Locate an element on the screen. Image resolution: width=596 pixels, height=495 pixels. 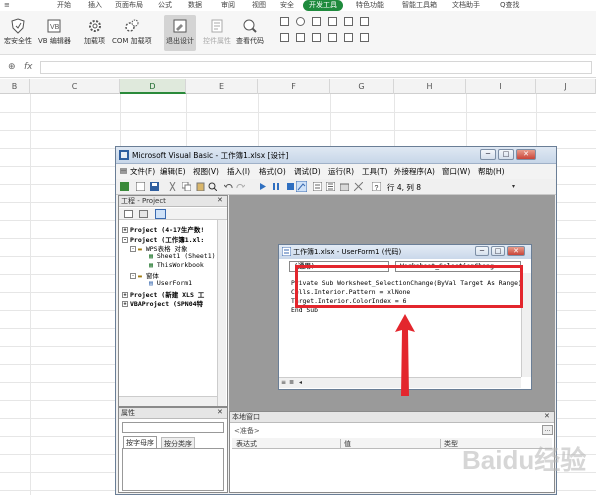
tab-home: 开始 is located at coordinates (64, 5).